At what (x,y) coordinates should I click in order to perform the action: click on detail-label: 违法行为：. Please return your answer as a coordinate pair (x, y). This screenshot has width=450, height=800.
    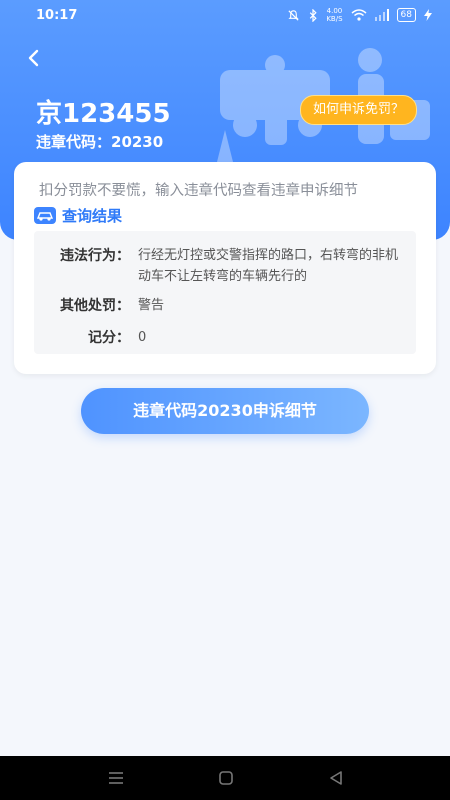
    Looking at the image, I should click on (95, 256).